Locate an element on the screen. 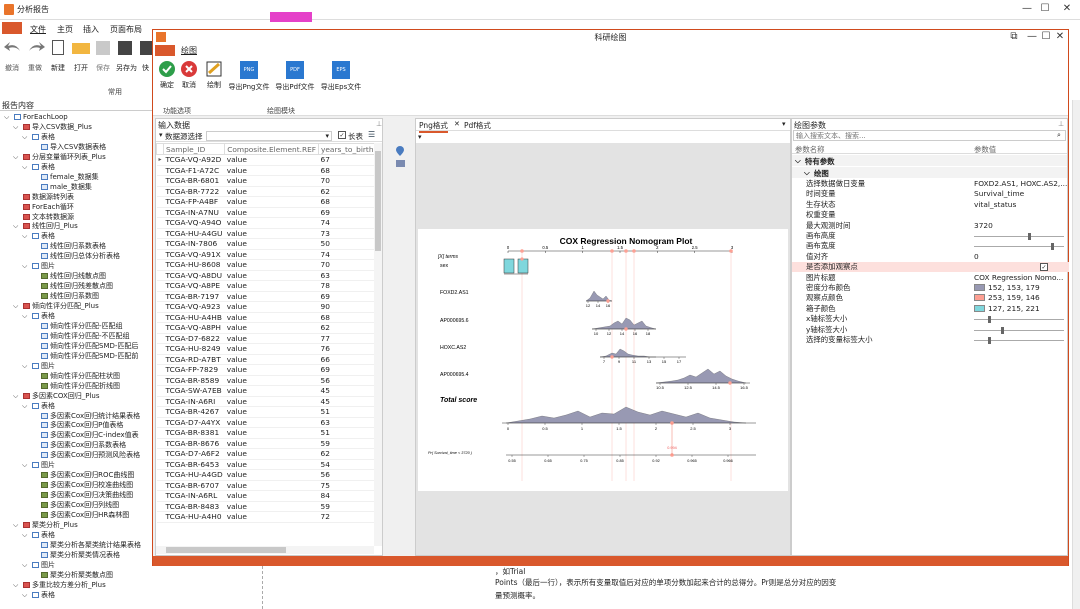 The image size is (1080, 609). table-cell: 76 is located at coordinates (346, 349).